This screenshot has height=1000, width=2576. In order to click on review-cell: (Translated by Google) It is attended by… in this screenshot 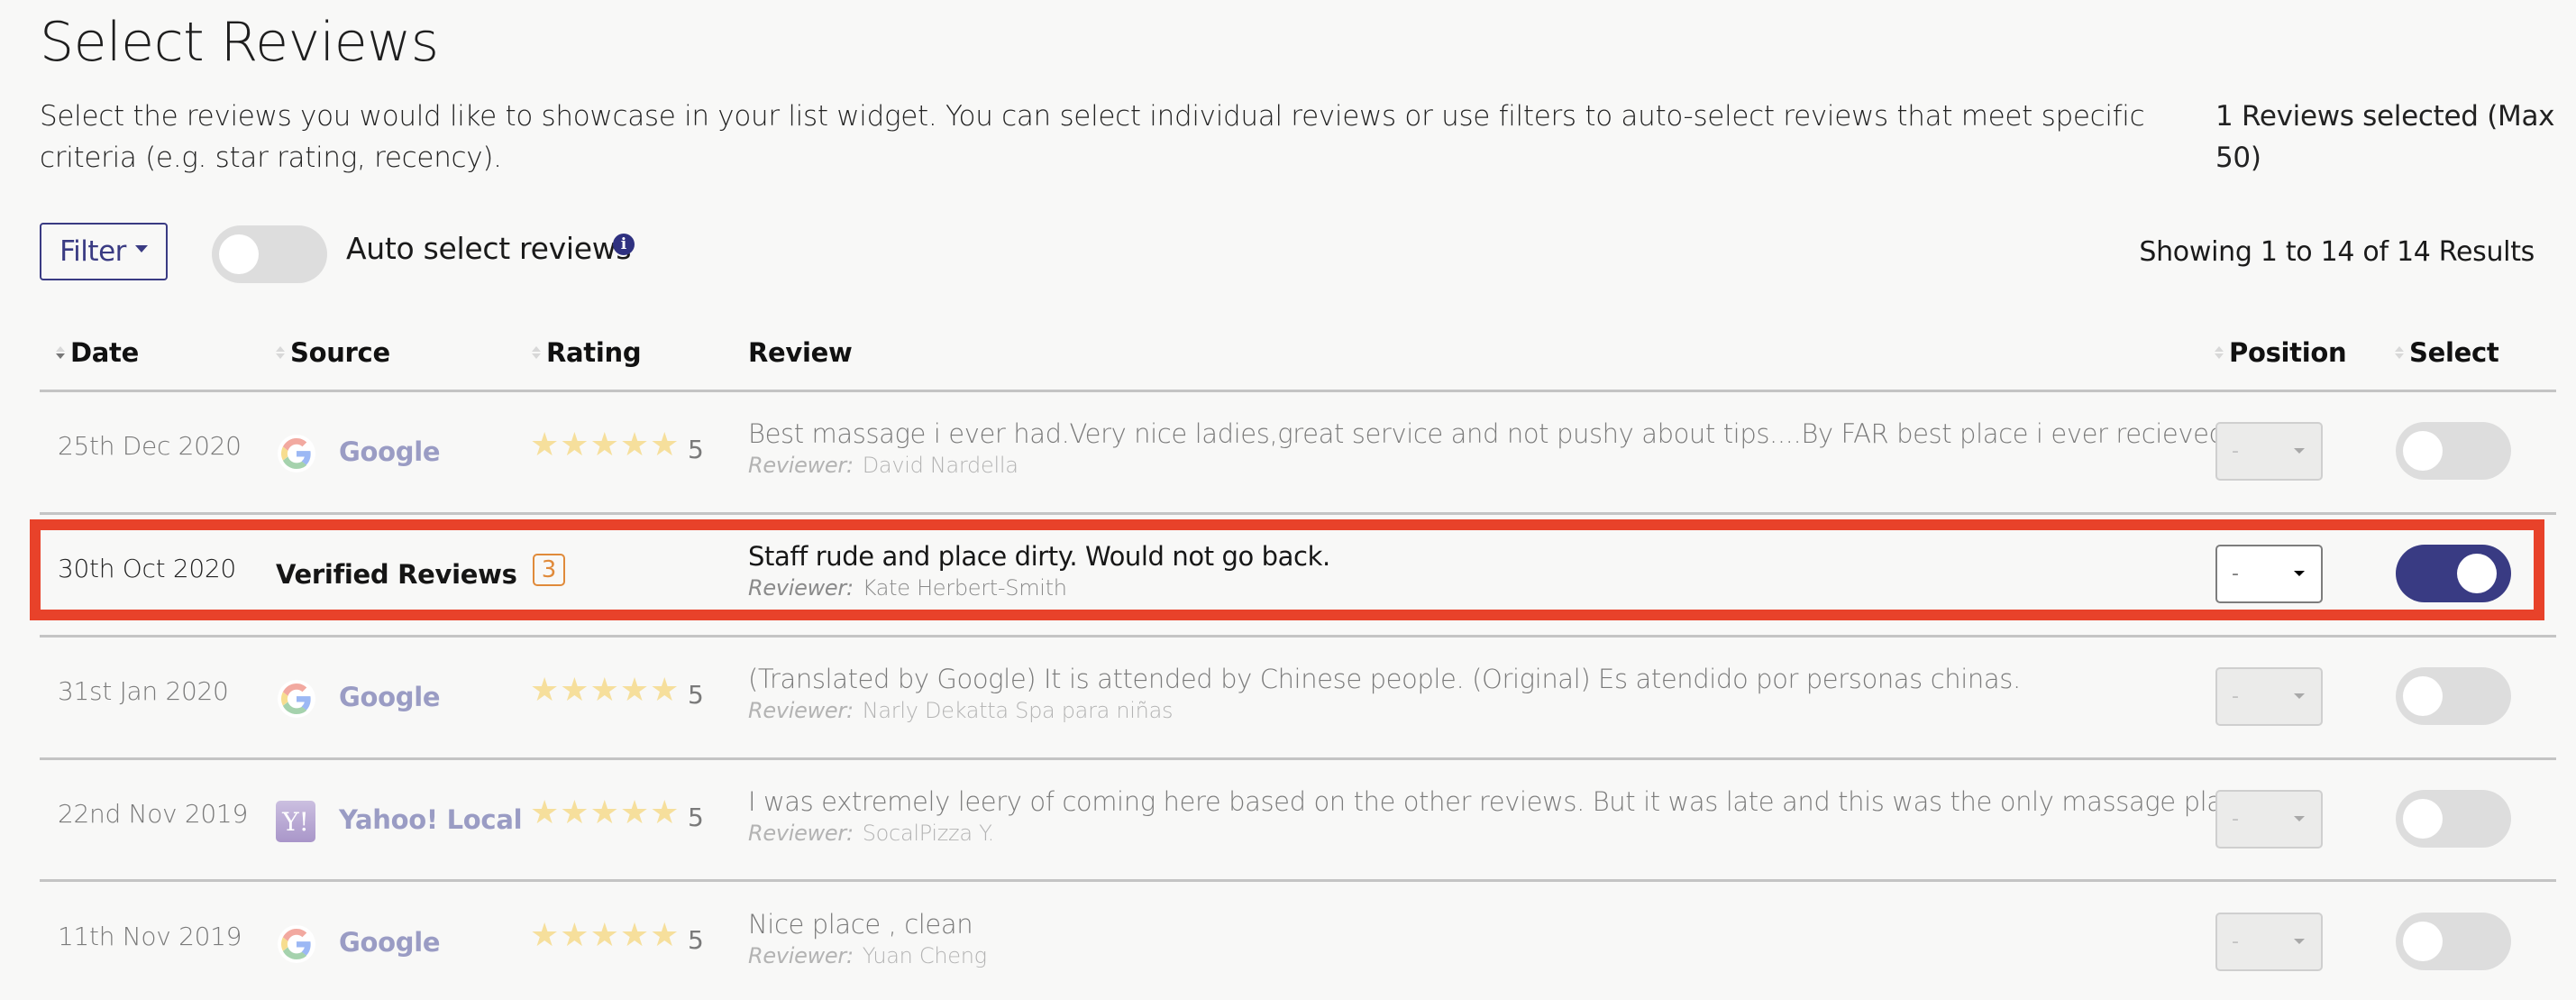, I will do `click(1384, 693)`.